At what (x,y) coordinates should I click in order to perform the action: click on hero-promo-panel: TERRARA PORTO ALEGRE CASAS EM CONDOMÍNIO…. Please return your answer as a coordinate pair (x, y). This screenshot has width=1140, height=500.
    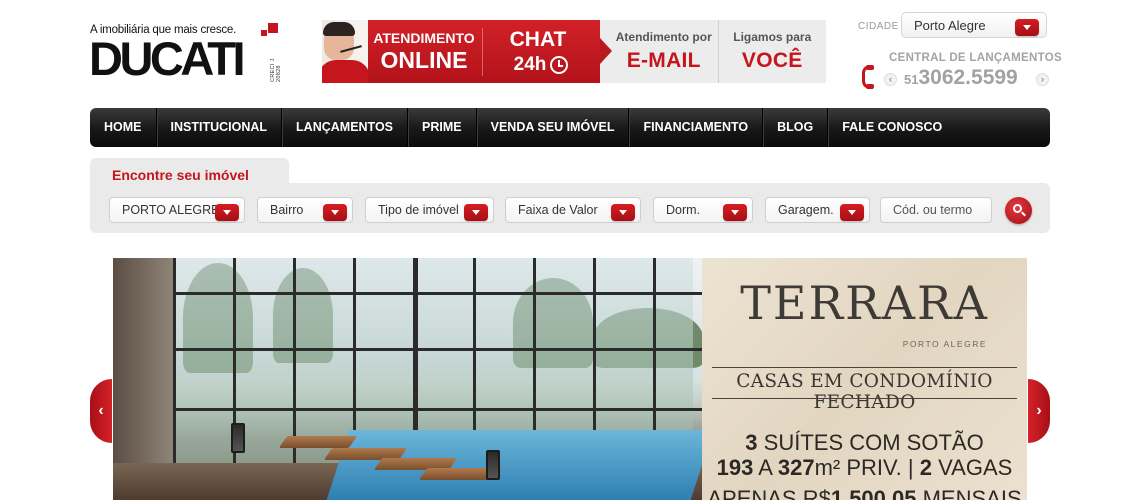
    Looking at the image, I should click on (864, 379).